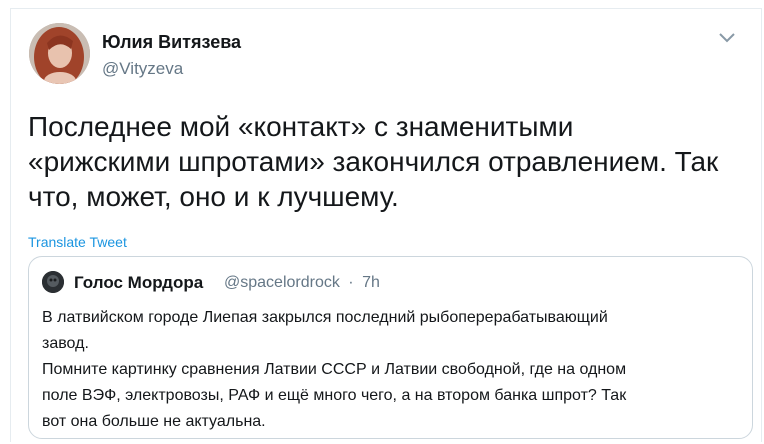 The image size is (764, 444). I want to click on quoted-meta: @spacelordrock · 7h, so click(304, 283).